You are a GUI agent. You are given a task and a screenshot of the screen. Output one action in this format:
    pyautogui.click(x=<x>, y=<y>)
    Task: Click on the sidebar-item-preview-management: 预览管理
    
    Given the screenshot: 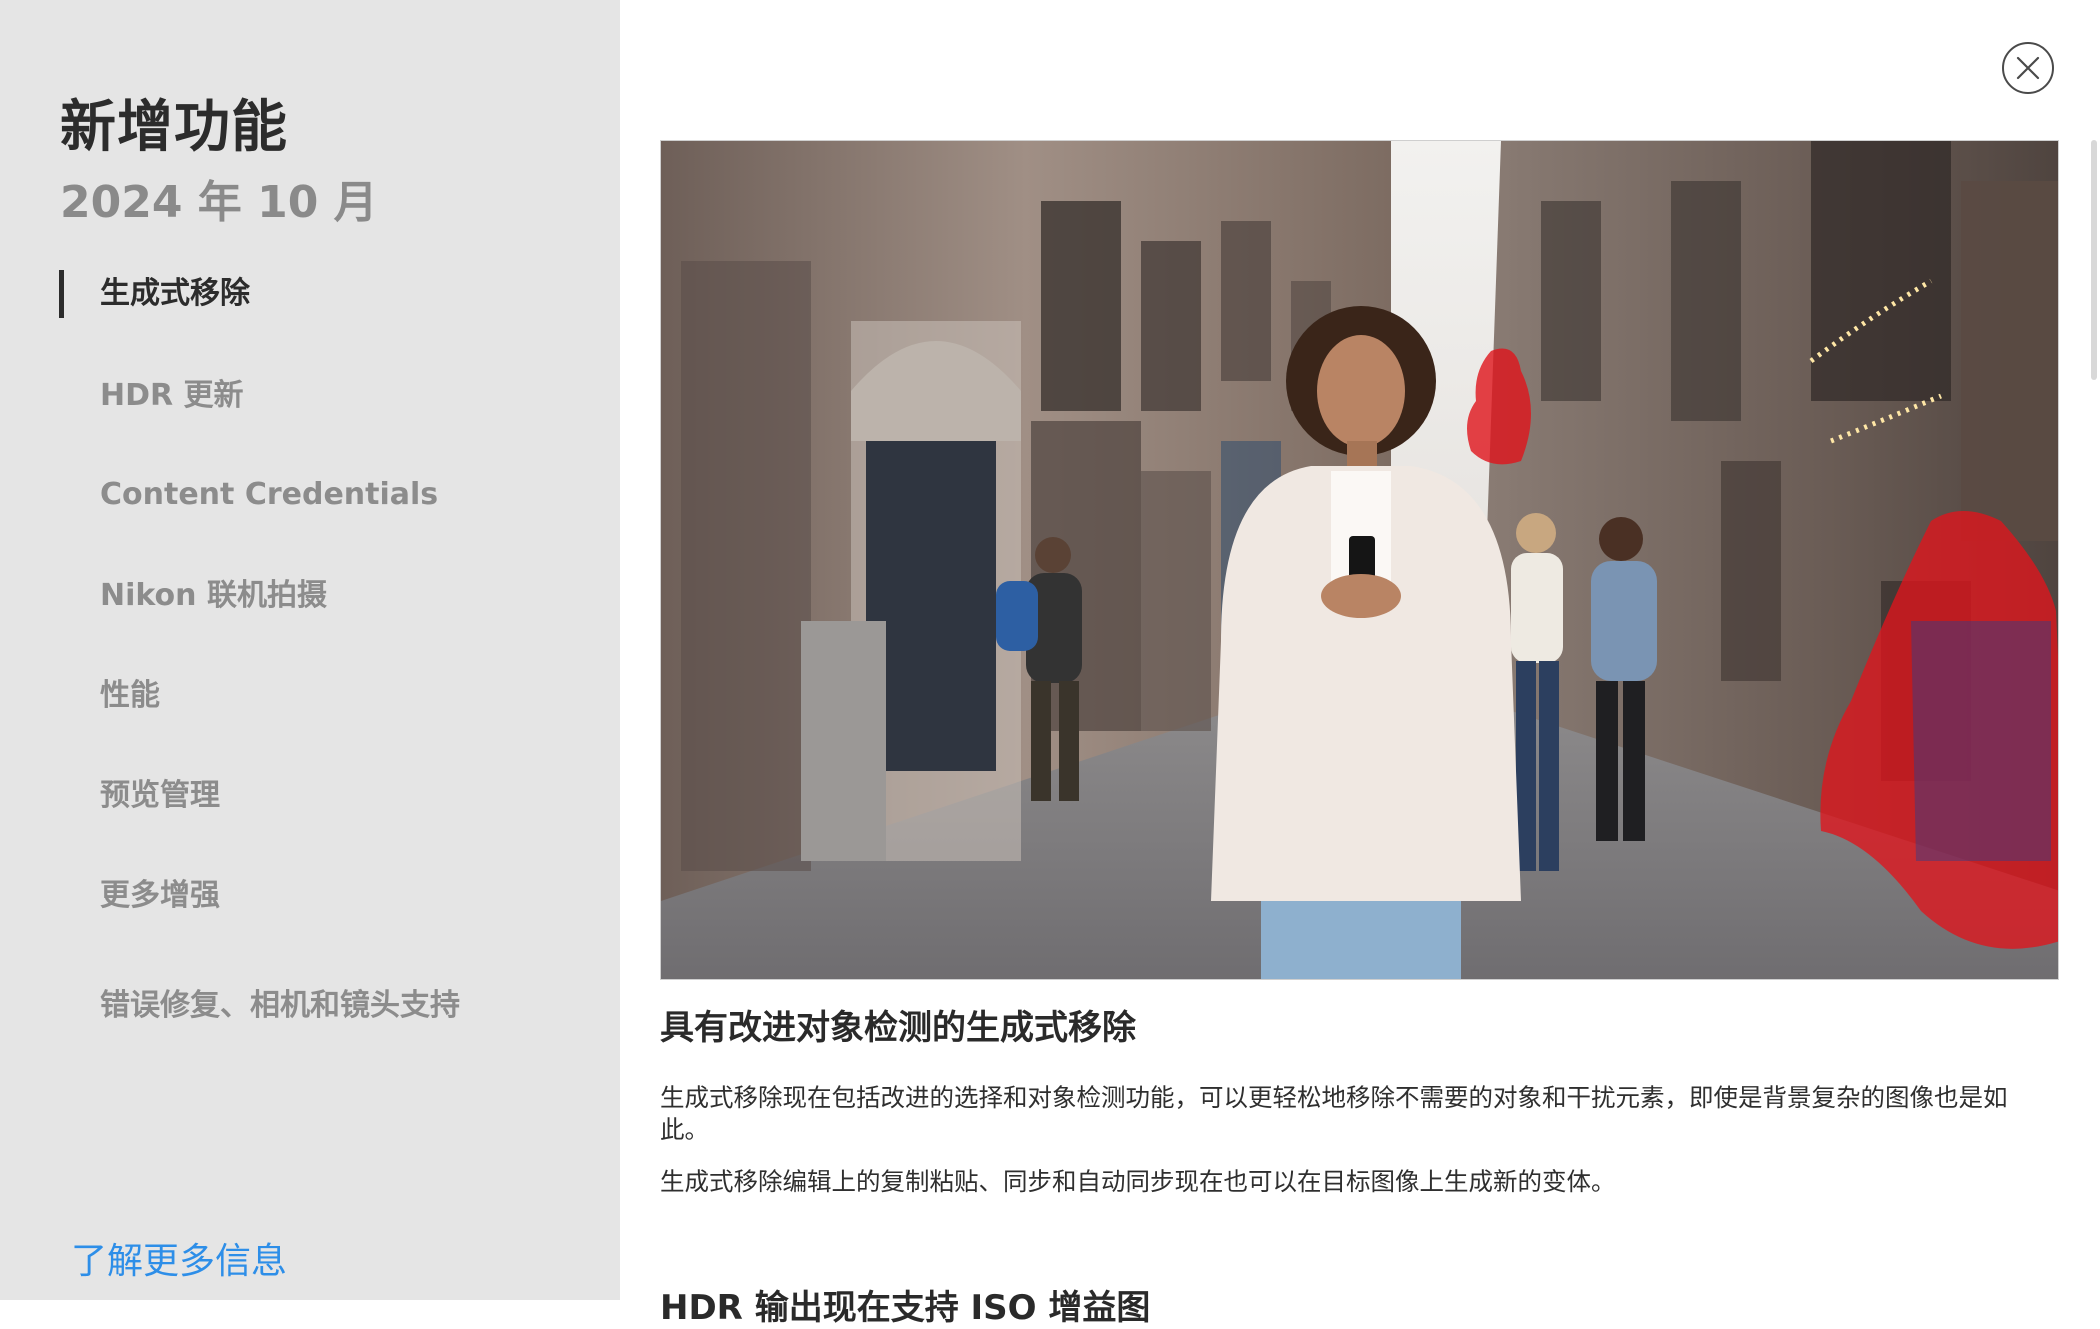 What is the action you would take?
    pyautogui.click(x=160, y=796)
    